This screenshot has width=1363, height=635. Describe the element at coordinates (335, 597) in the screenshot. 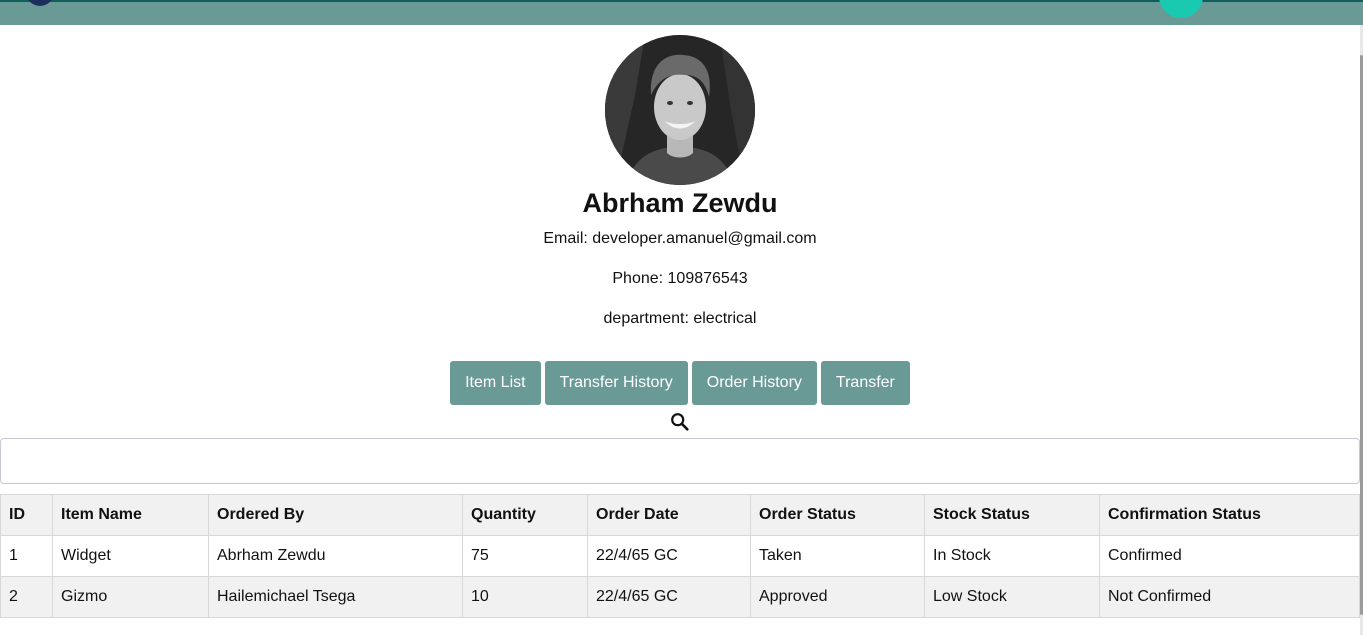

I see `cell-ordered-by: Hailemichael Tsega` at that location.